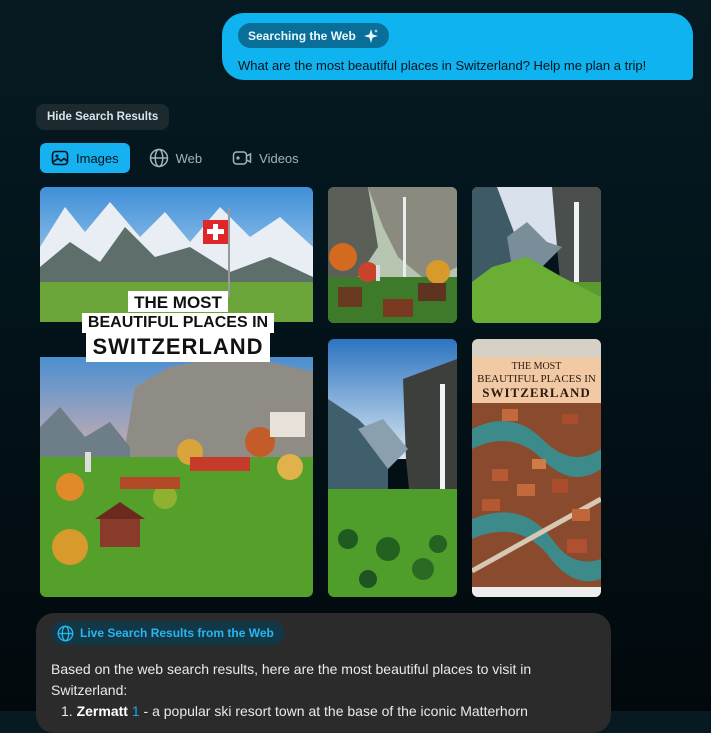 This screenshot has width=711, height=733. What do you see at coordinates (370, 35) in the screenshot?
I see `sparkle-icon` at bounding box center [370, 35].